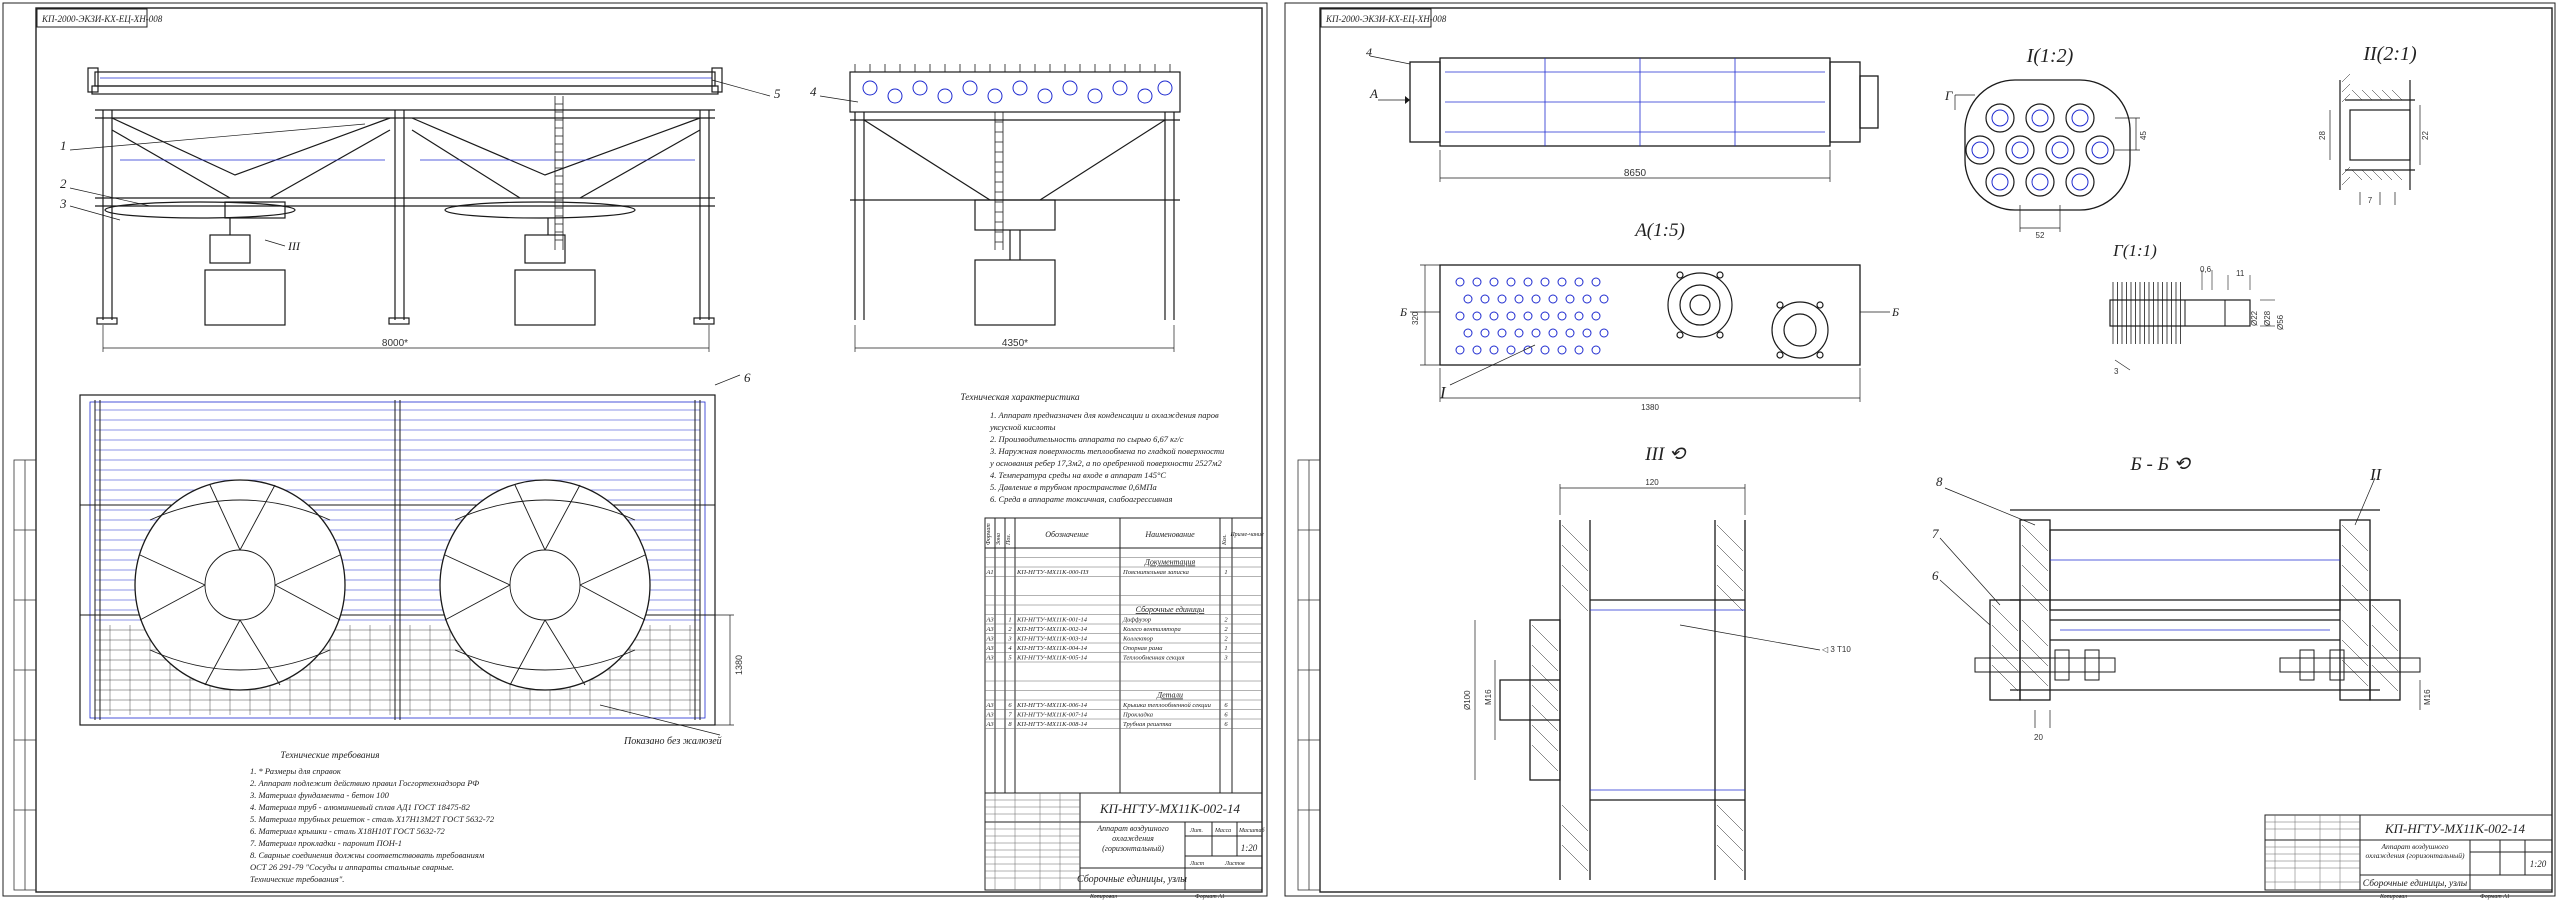  Describe the element at coordinates (1197, 864) in the screenshot. I see `title-sheet-1: Лист` at that location.